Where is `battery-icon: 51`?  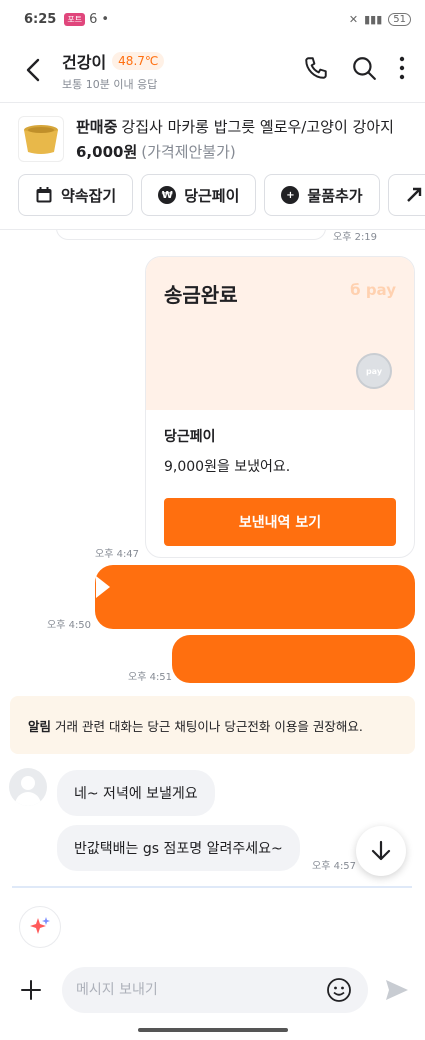
battery-icon: 51 is located at coordinates (399, 19).